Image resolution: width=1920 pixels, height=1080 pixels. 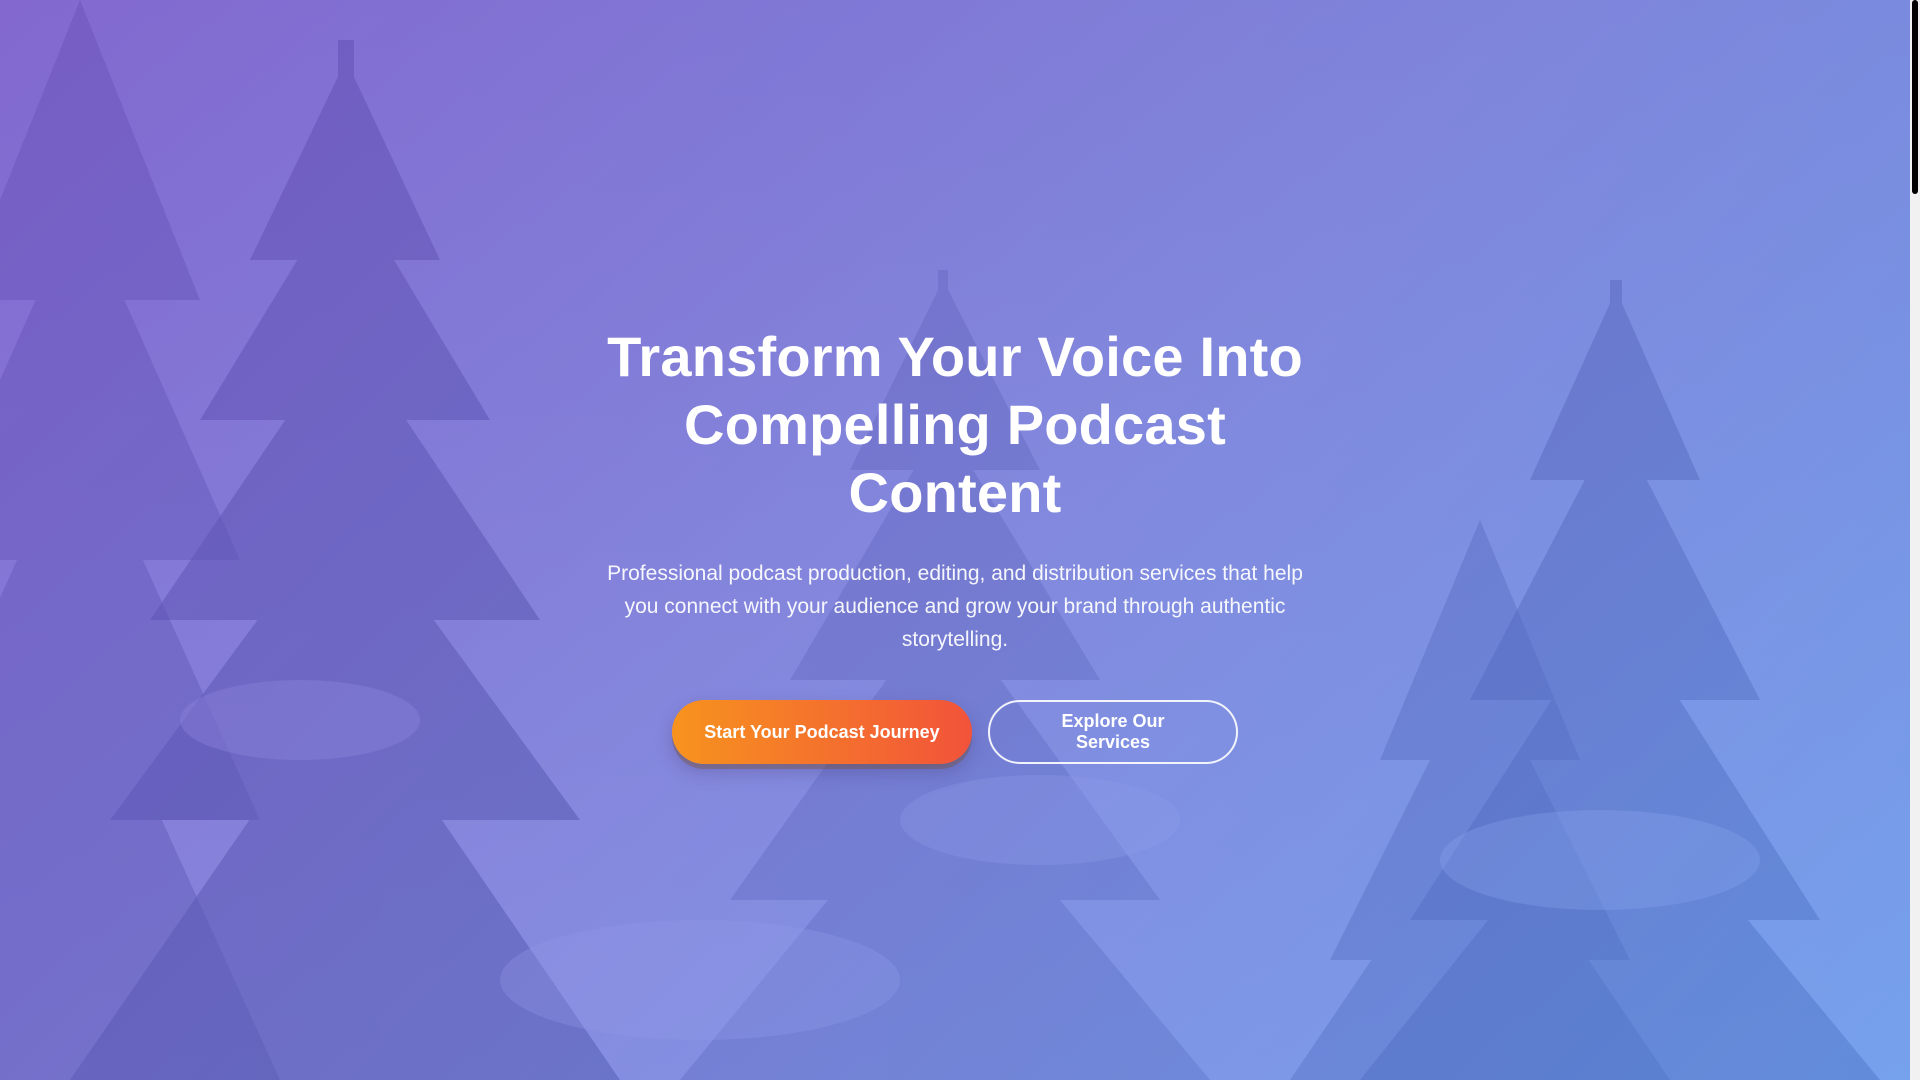 I want to click on scrollbar-thumb, so click(x=1915, y=97).